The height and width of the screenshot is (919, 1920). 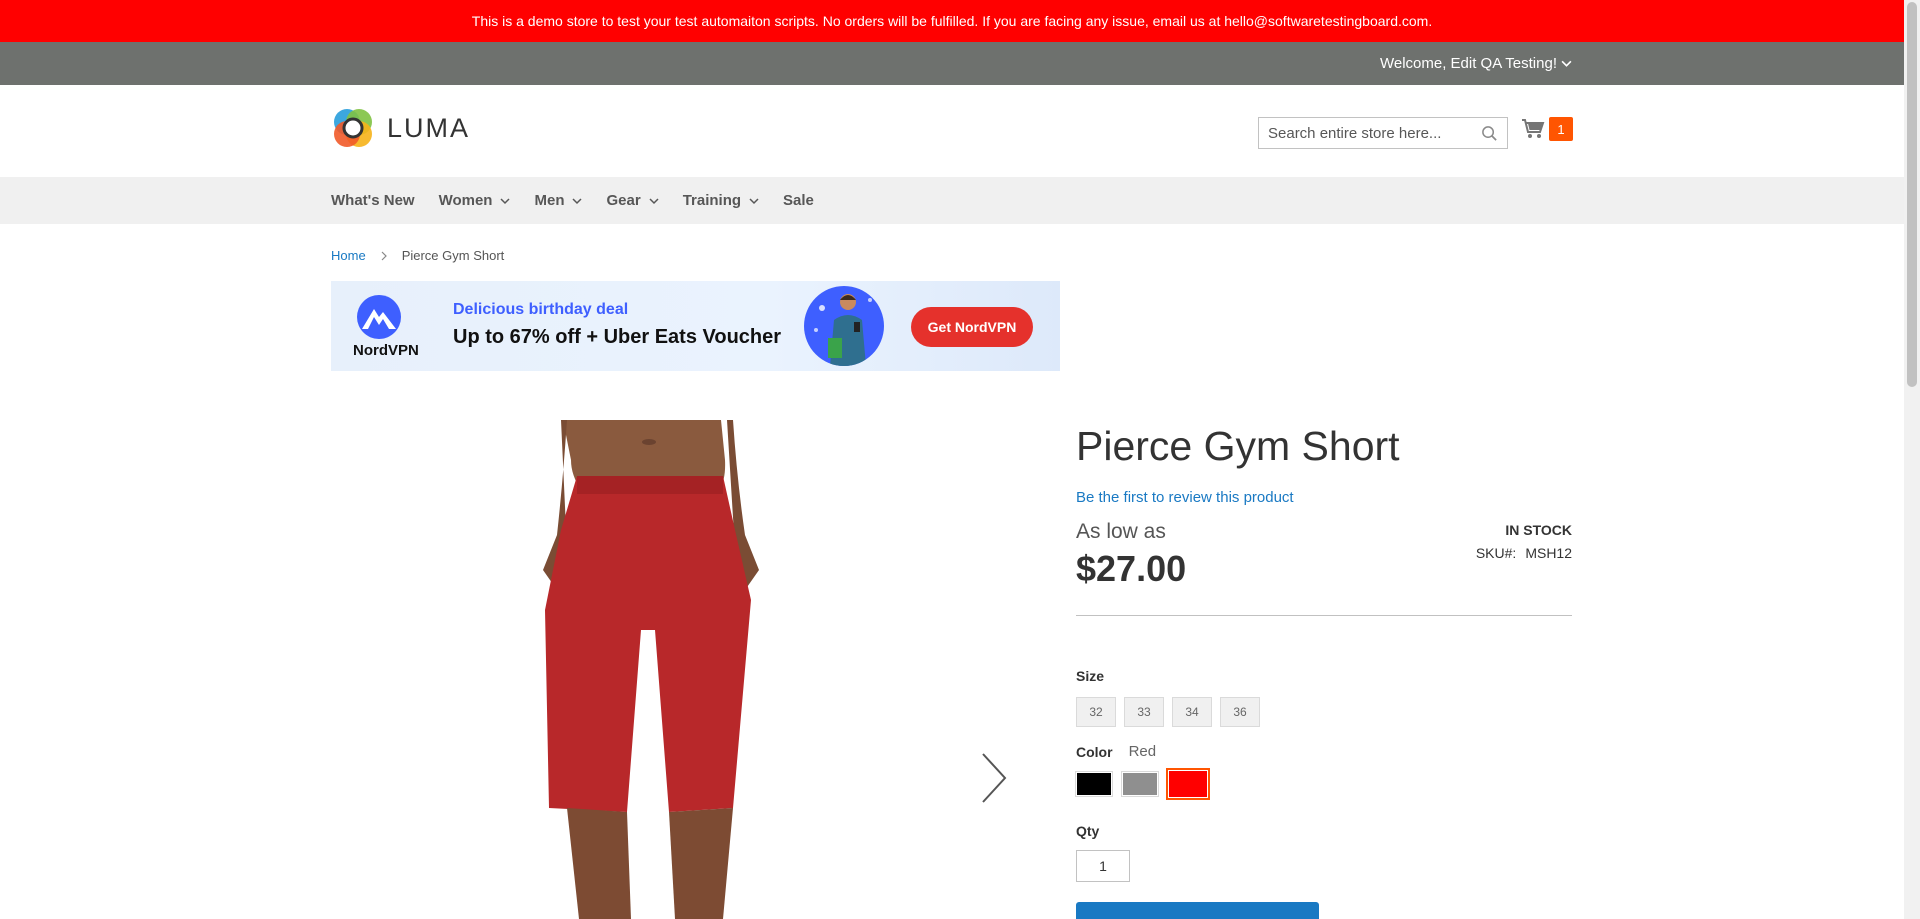 I want to click on color-swatch-black, so click(x=1094, y=784).